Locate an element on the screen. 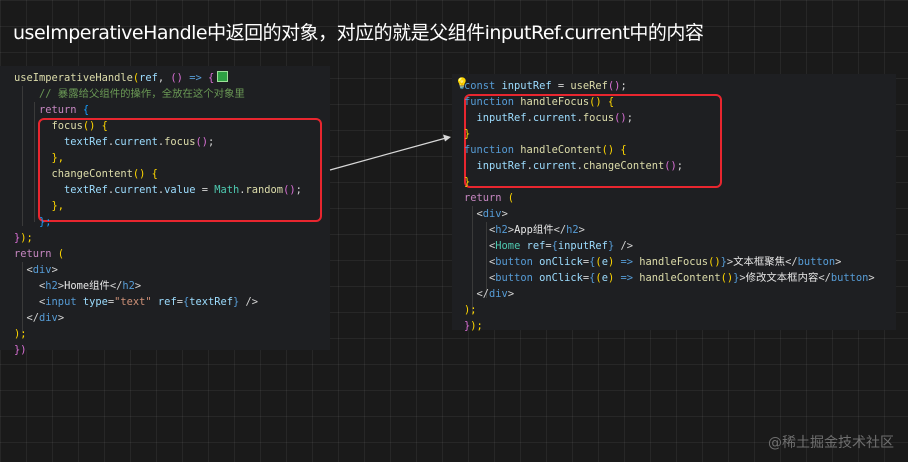 This screenshot has width=908, height=462. code-line: <div> is located at coordinates (492, 214).